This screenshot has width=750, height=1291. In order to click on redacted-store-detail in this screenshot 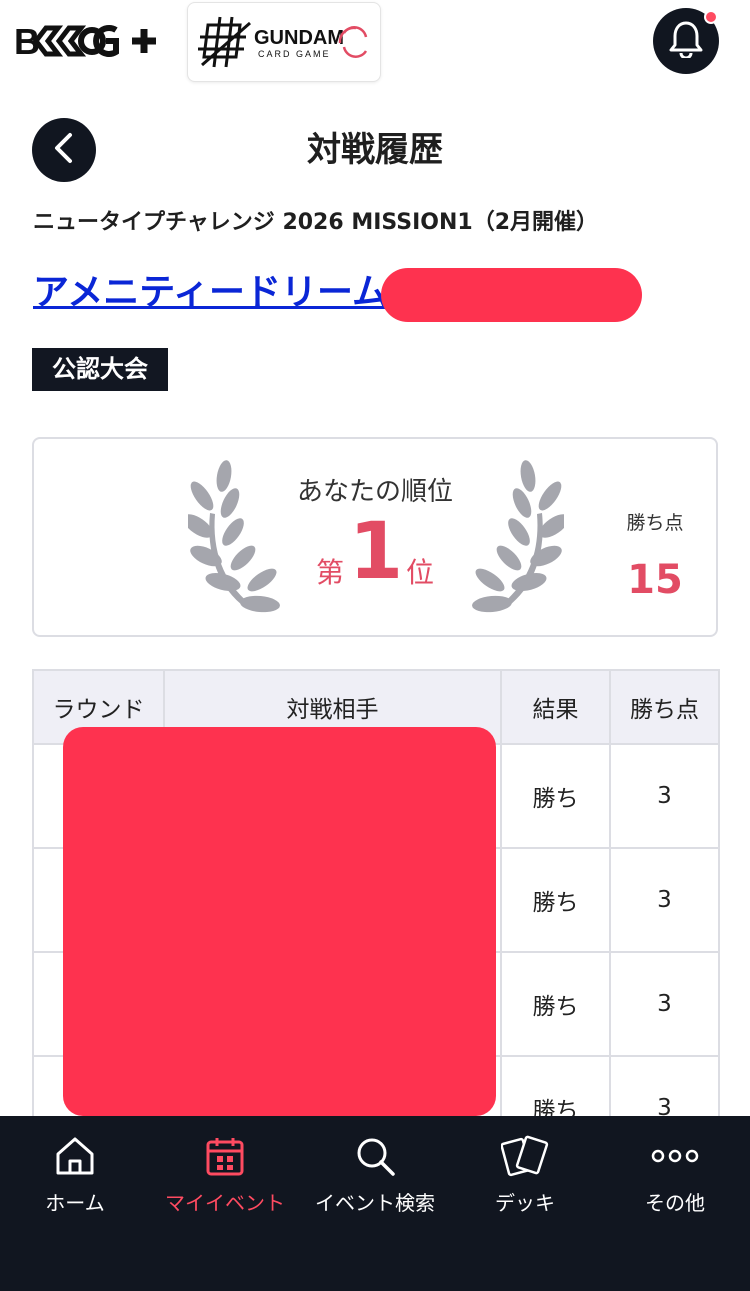, I will do `click(511, 295)`.